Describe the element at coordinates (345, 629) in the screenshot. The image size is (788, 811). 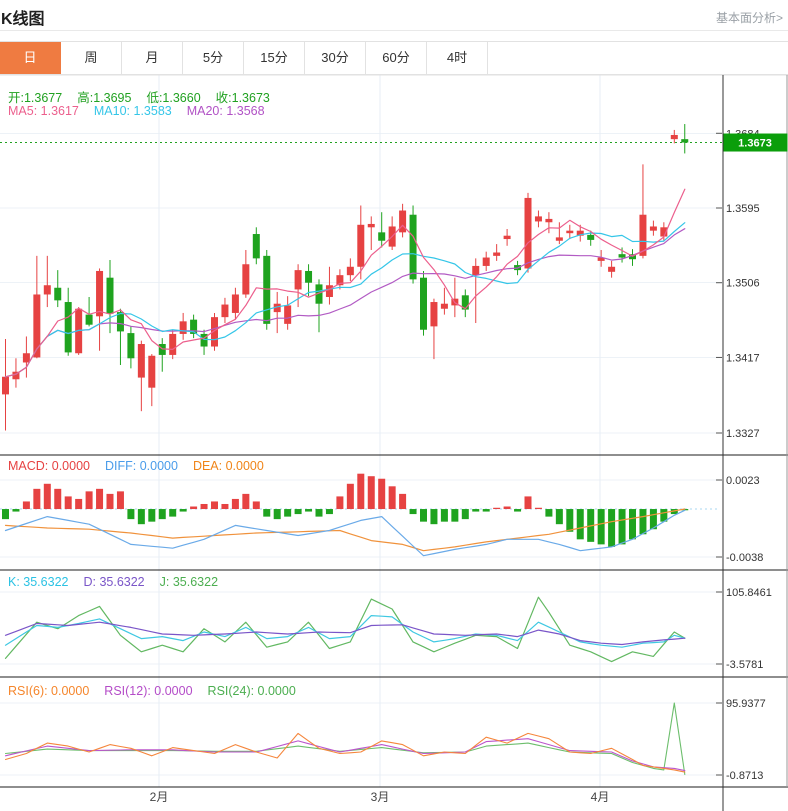
I see `kdj-lines` at that location.